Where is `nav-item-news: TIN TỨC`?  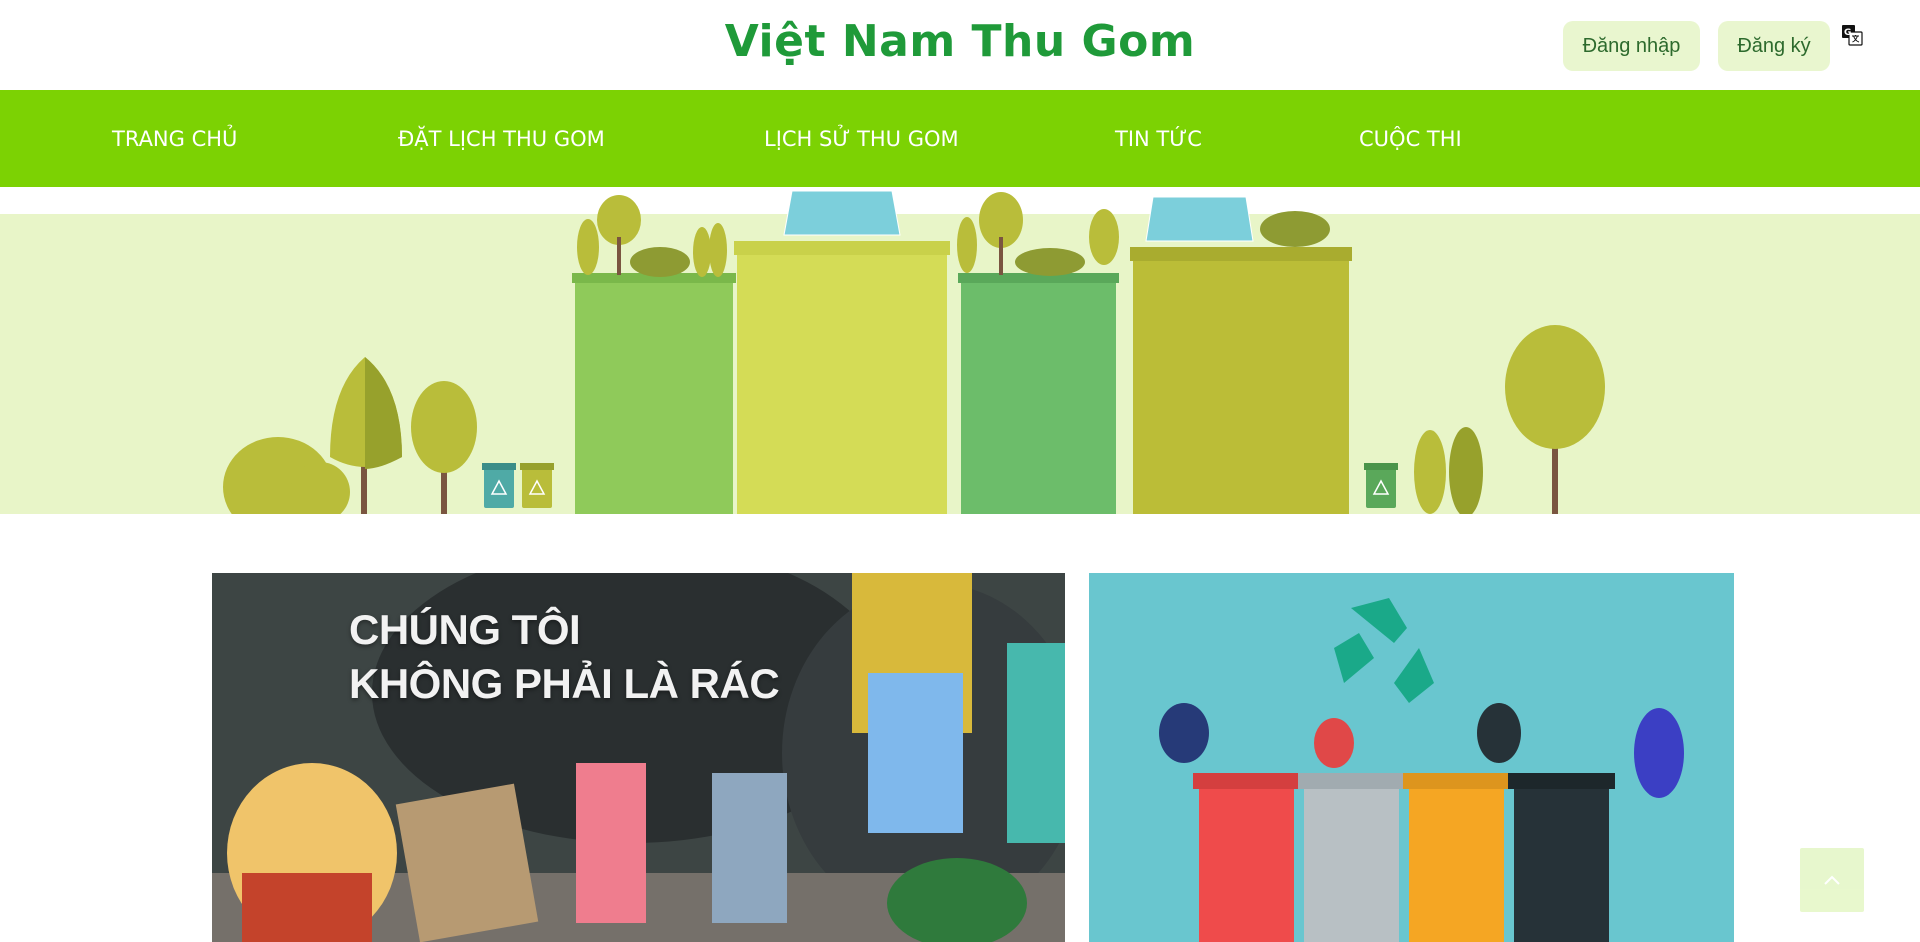
nav-item-news: TIN TỨC is located at coordinates (1158, 138).